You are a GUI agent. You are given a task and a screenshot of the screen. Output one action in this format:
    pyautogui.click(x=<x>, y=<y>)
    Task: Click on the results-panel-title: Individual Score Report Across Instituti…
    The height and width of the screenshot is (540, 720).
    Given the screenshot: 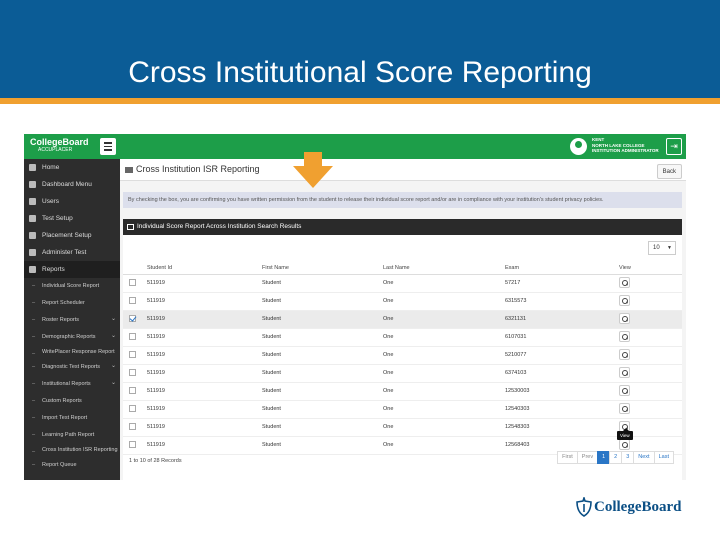 What is the action you would take?
    pyautogui.click(x=219, y=226)
    